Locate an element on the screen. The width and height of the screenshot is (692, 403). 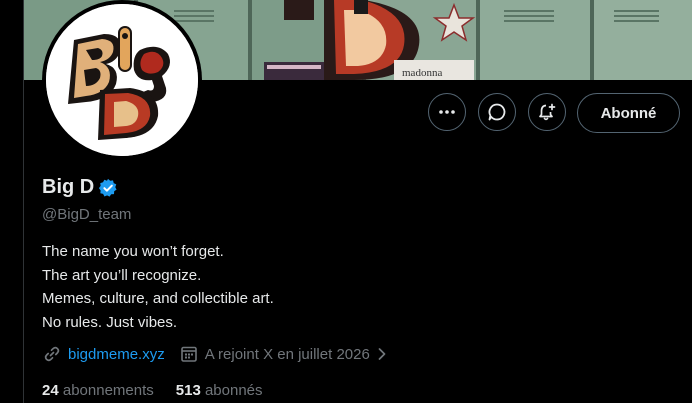
chevron-right-icon is located at coordinates (382, 354).